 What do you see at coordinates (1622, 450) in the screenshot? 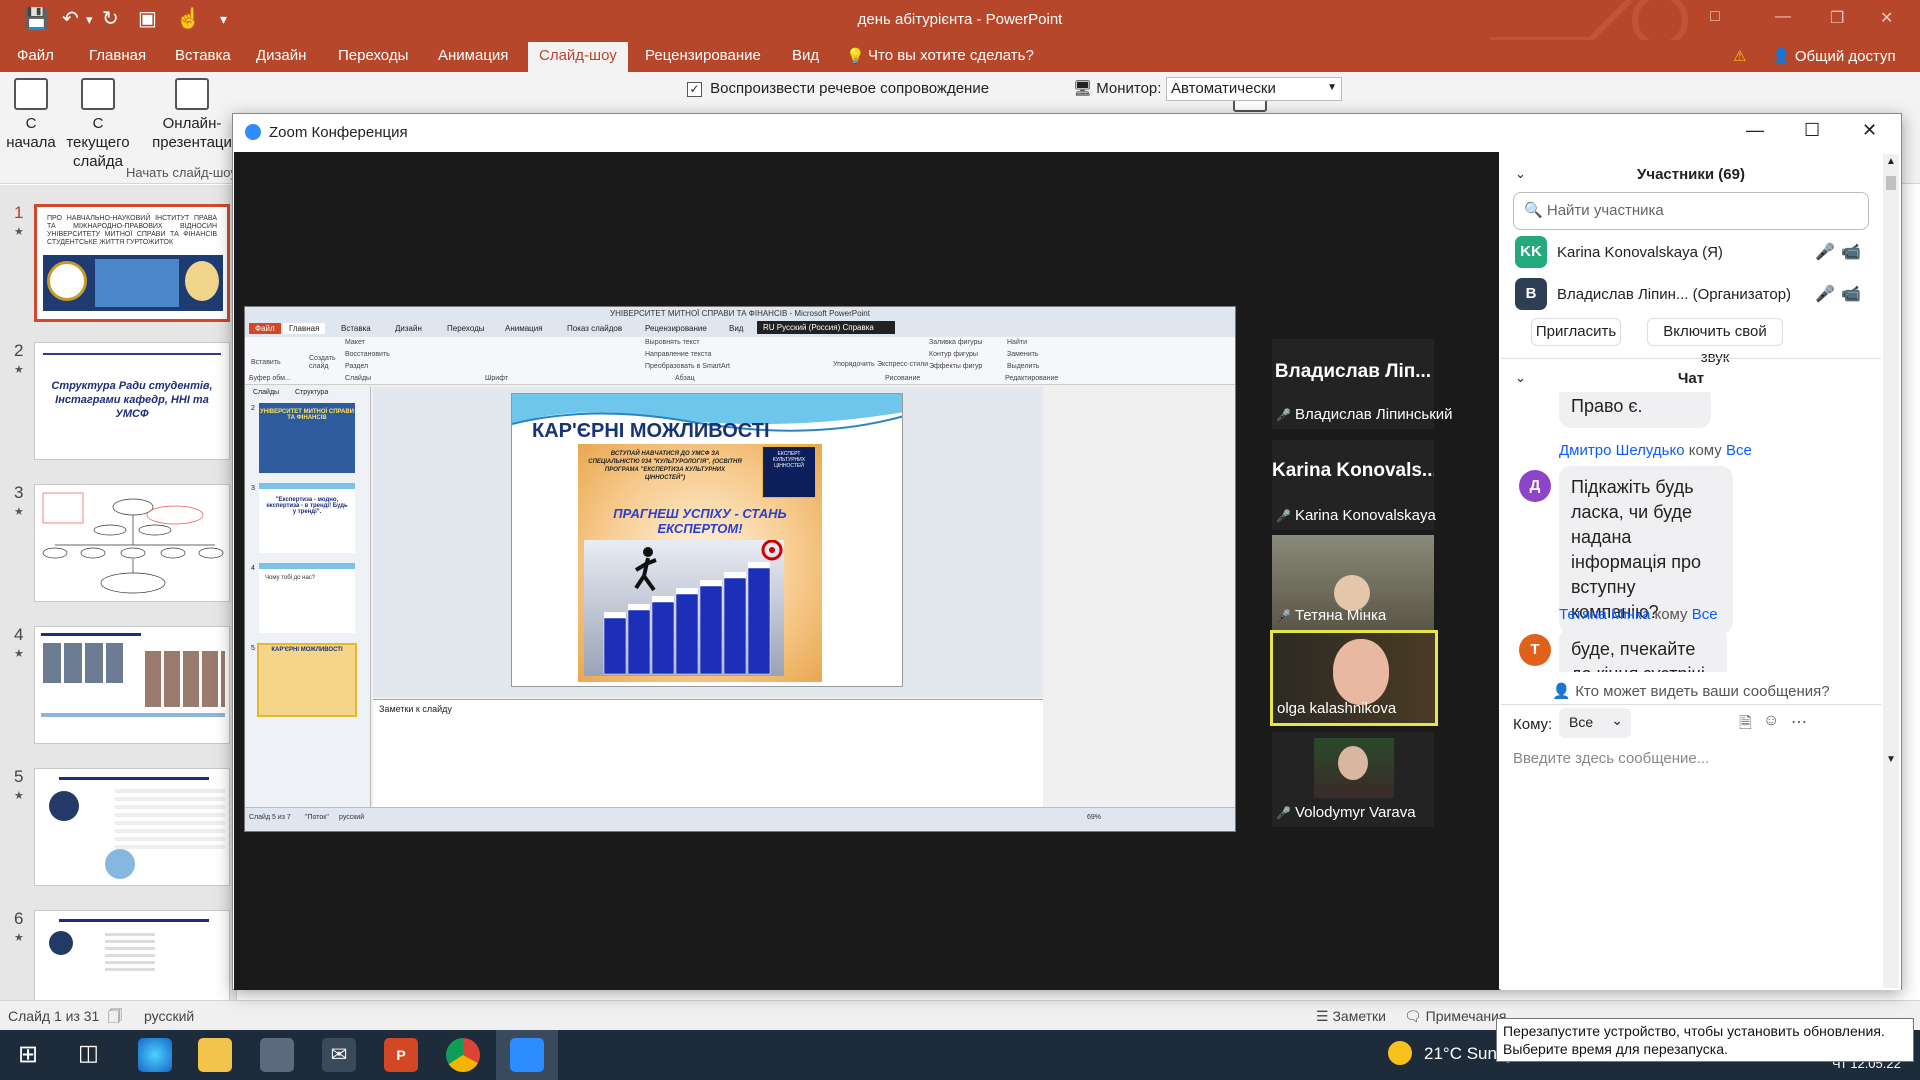
I see `chat-sender: Дмитро Шелудько` at bounding box center [1622, 450].